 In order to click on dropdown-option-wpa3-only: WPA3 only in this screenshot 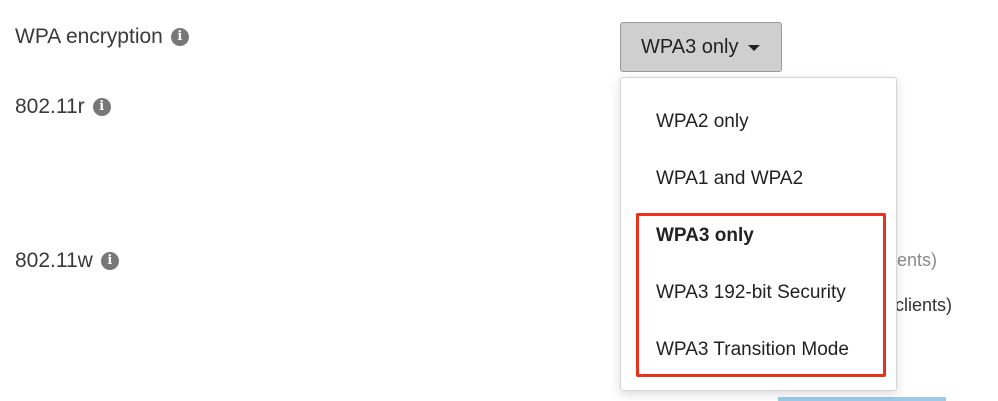, I will do `click(705, 235)`.